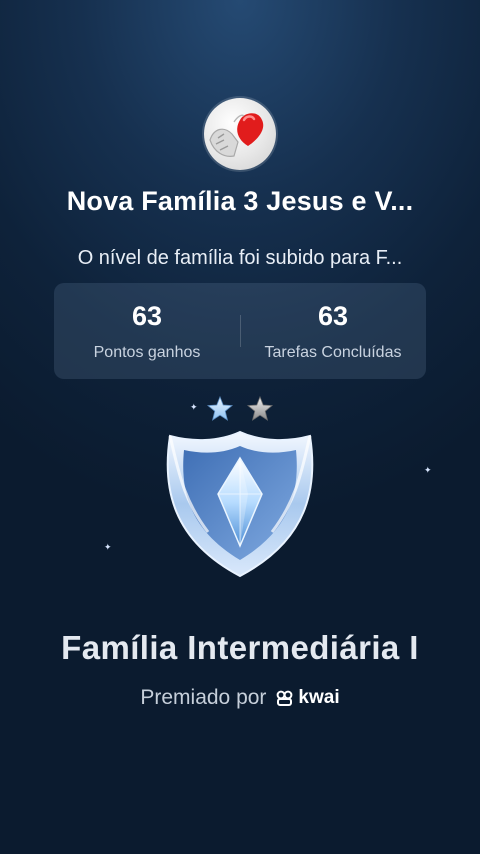 This screenshot has height=854, width=480. I want to click on stats-panel: 63 Pontos ganhos 63 Tarefas Concluídas, so click(240, 331).